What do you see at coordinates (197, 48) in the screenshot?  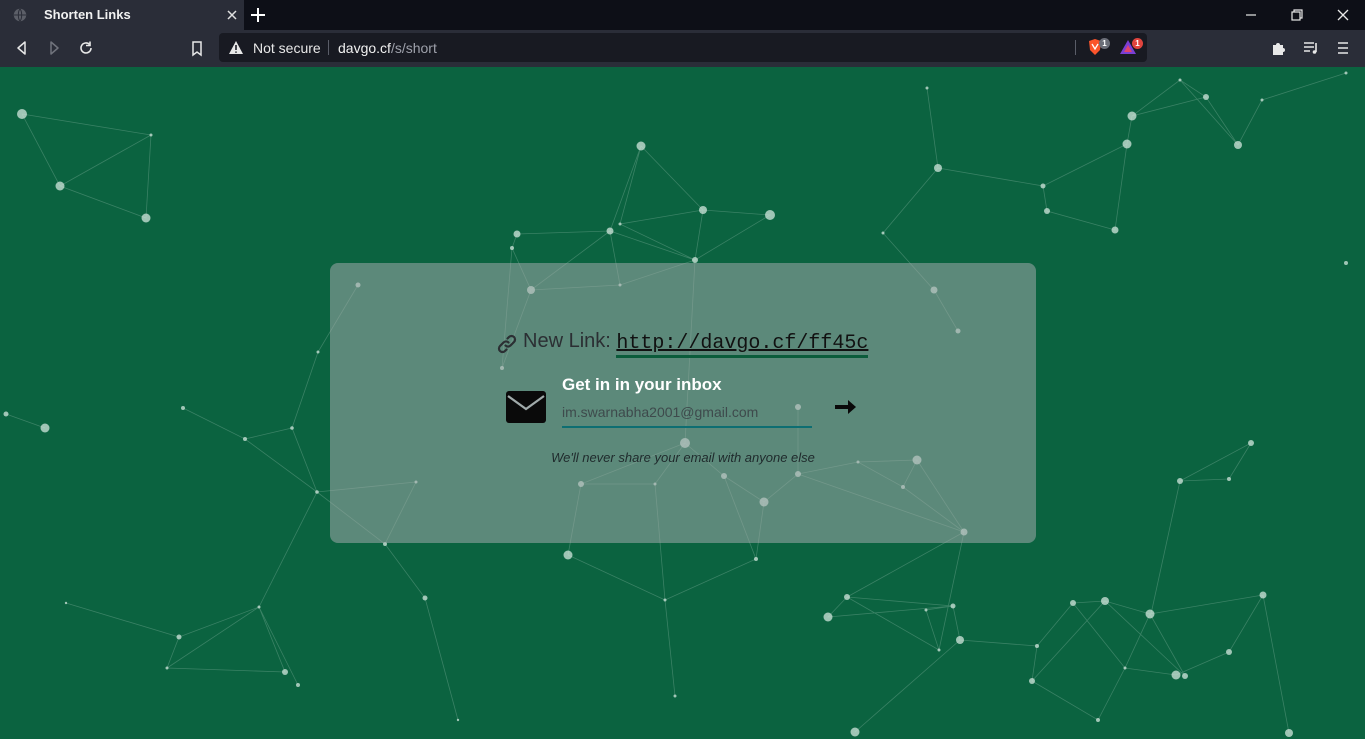 I see `bookmark-icon` at bounding box center [197, 48].